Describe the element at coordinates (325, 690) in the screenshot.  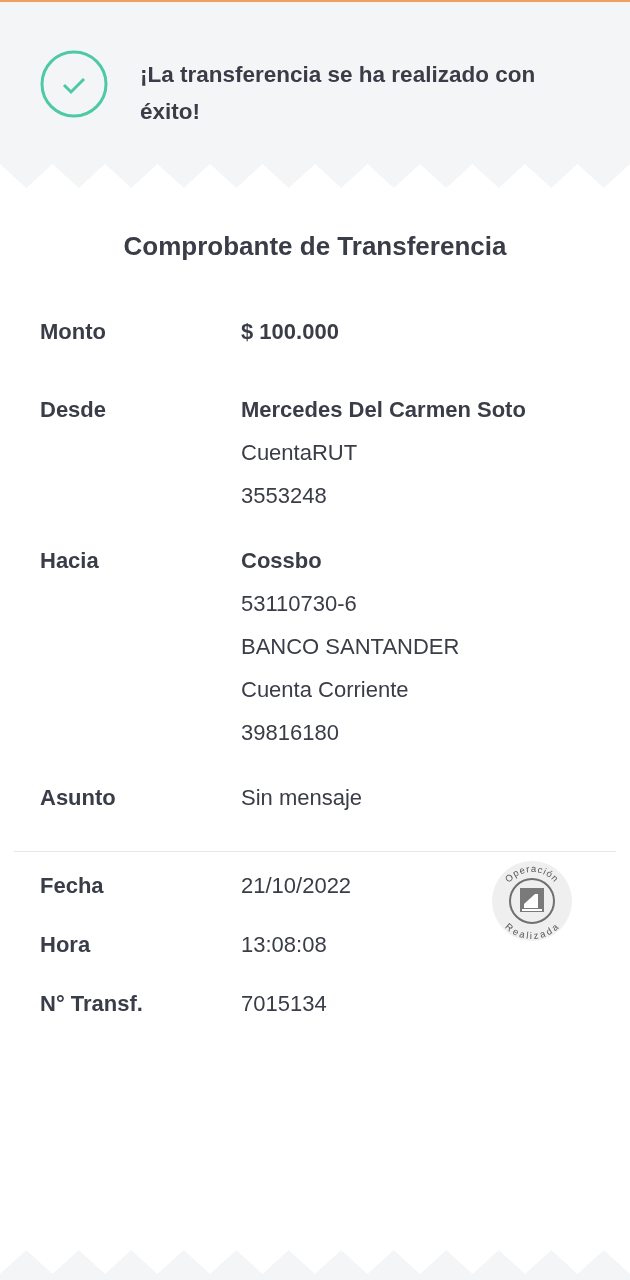
I see `field-value: Cuenta Corriente` at that location.